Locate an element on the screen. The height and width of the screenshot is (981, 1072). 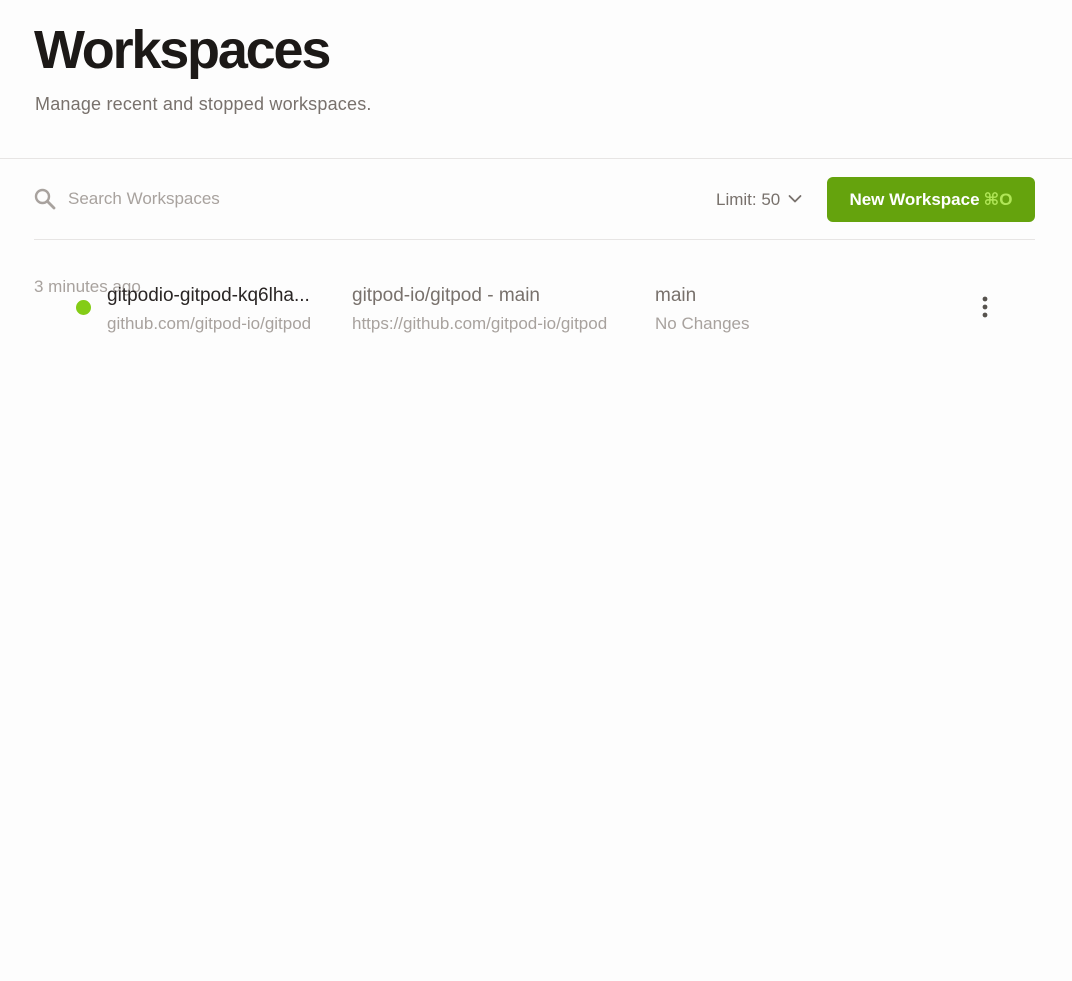
workspace-repo: github.com/gitpod-io/gitpod is located at coordinates (209, 323).